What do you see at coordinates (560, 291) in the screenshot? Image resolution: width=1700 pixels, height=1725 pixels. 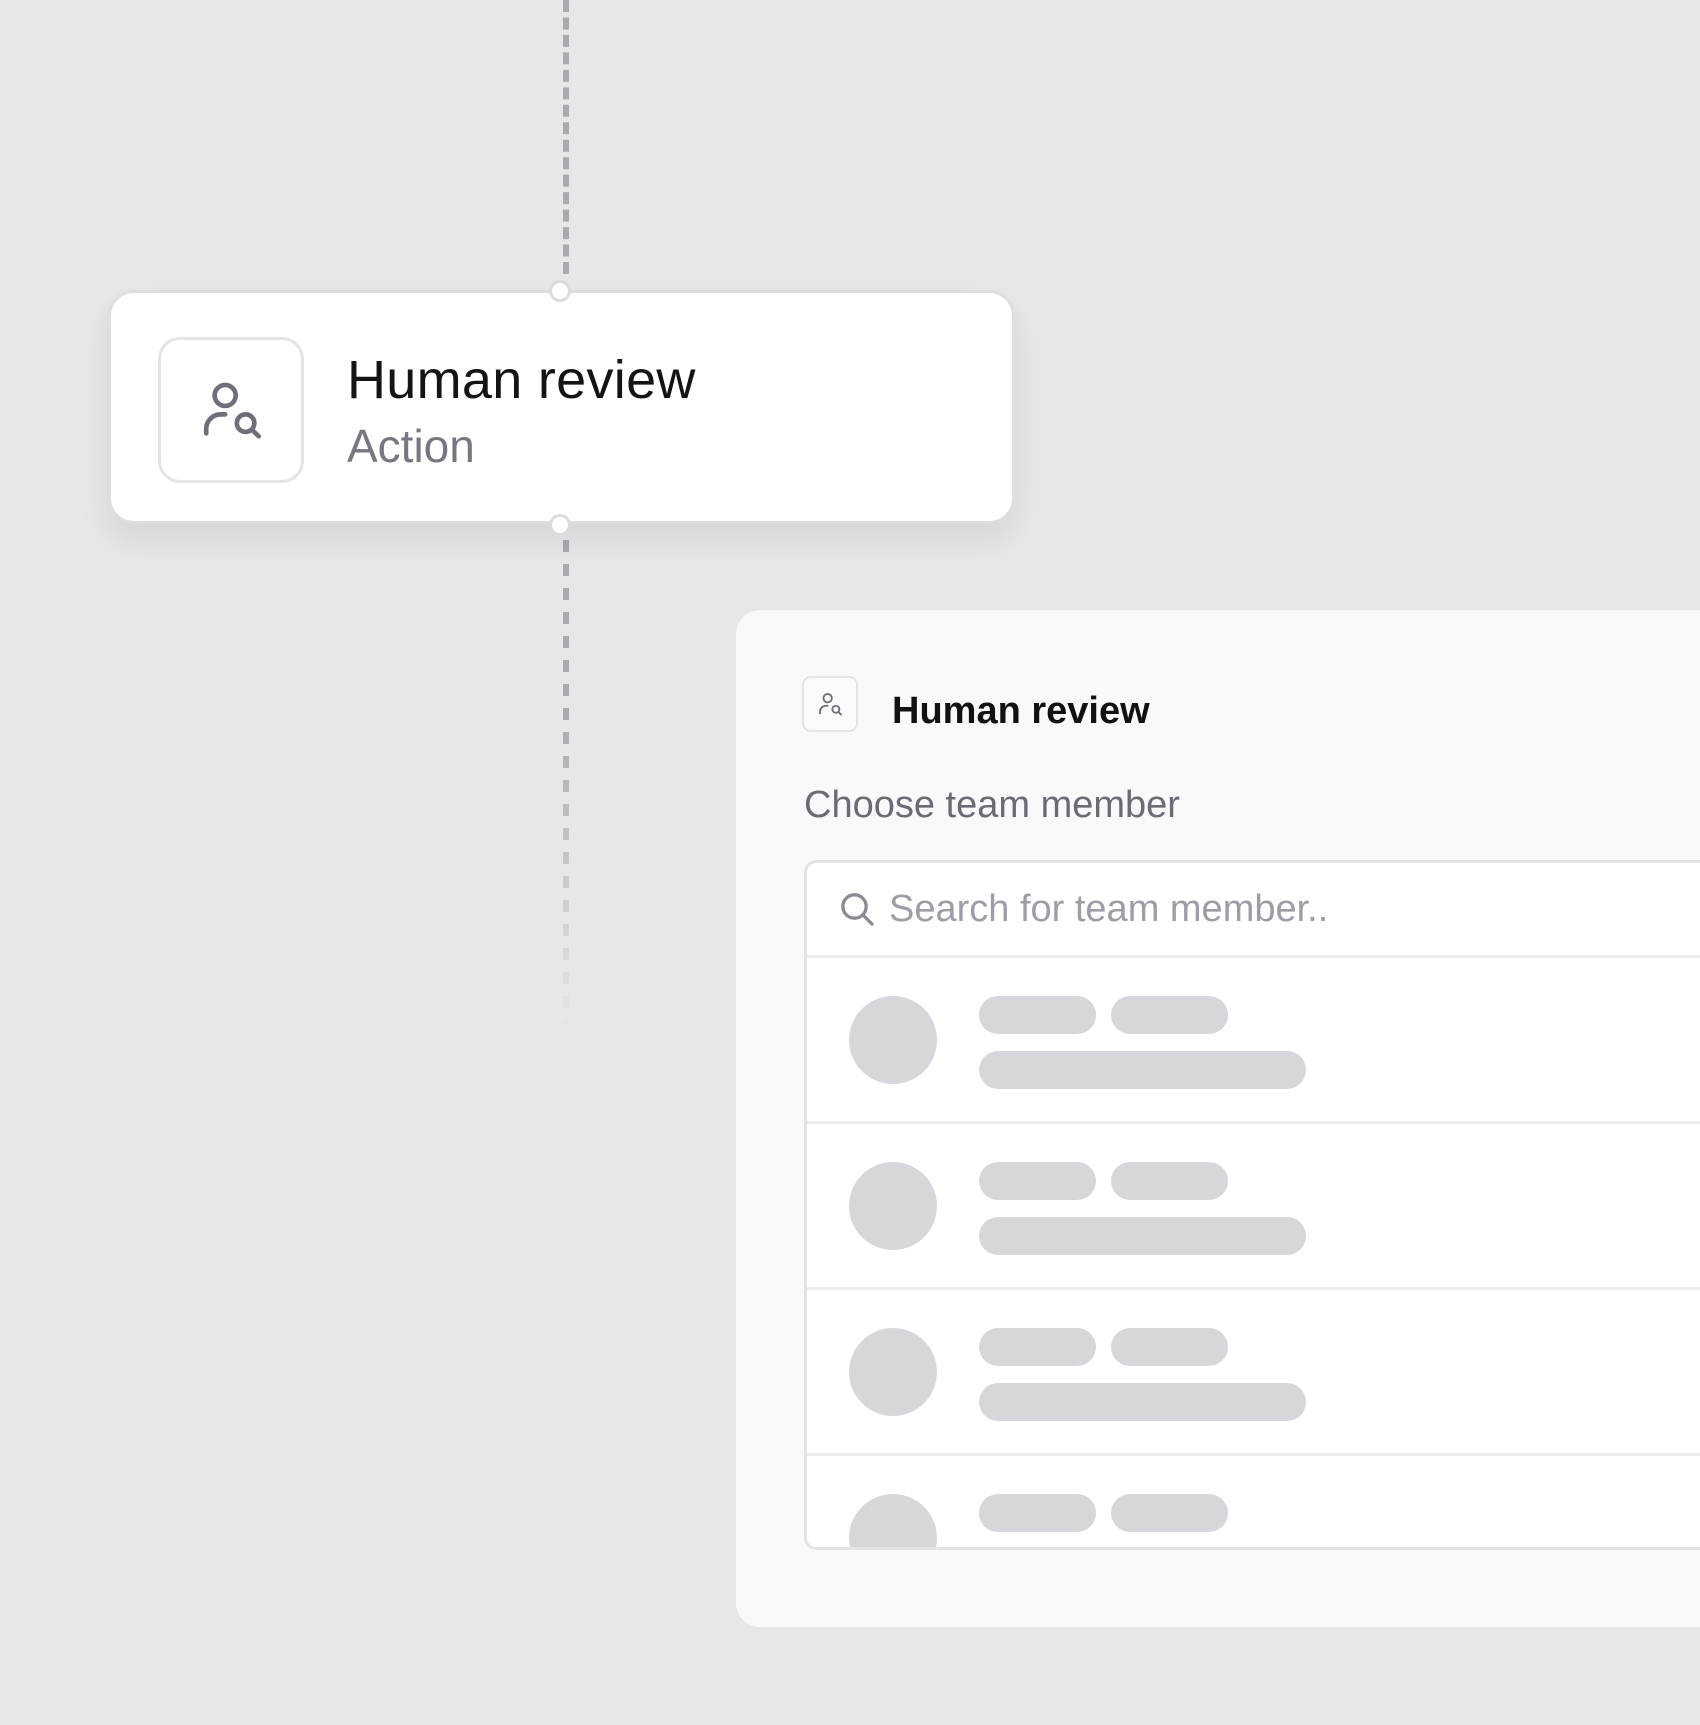 I see `input-port` at bounding box center [560, 291].